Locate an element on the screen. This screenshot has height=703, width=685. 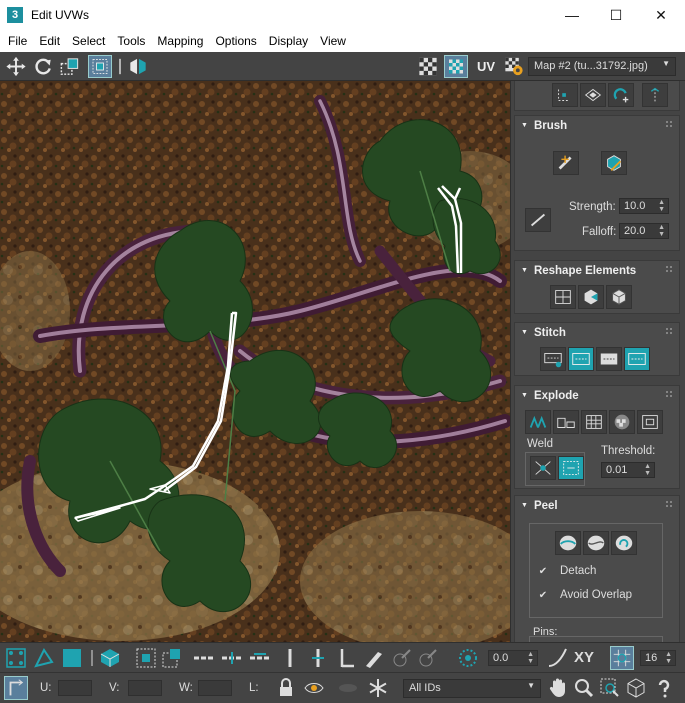
soft-selection-icon is located at coordinates (468, 658).